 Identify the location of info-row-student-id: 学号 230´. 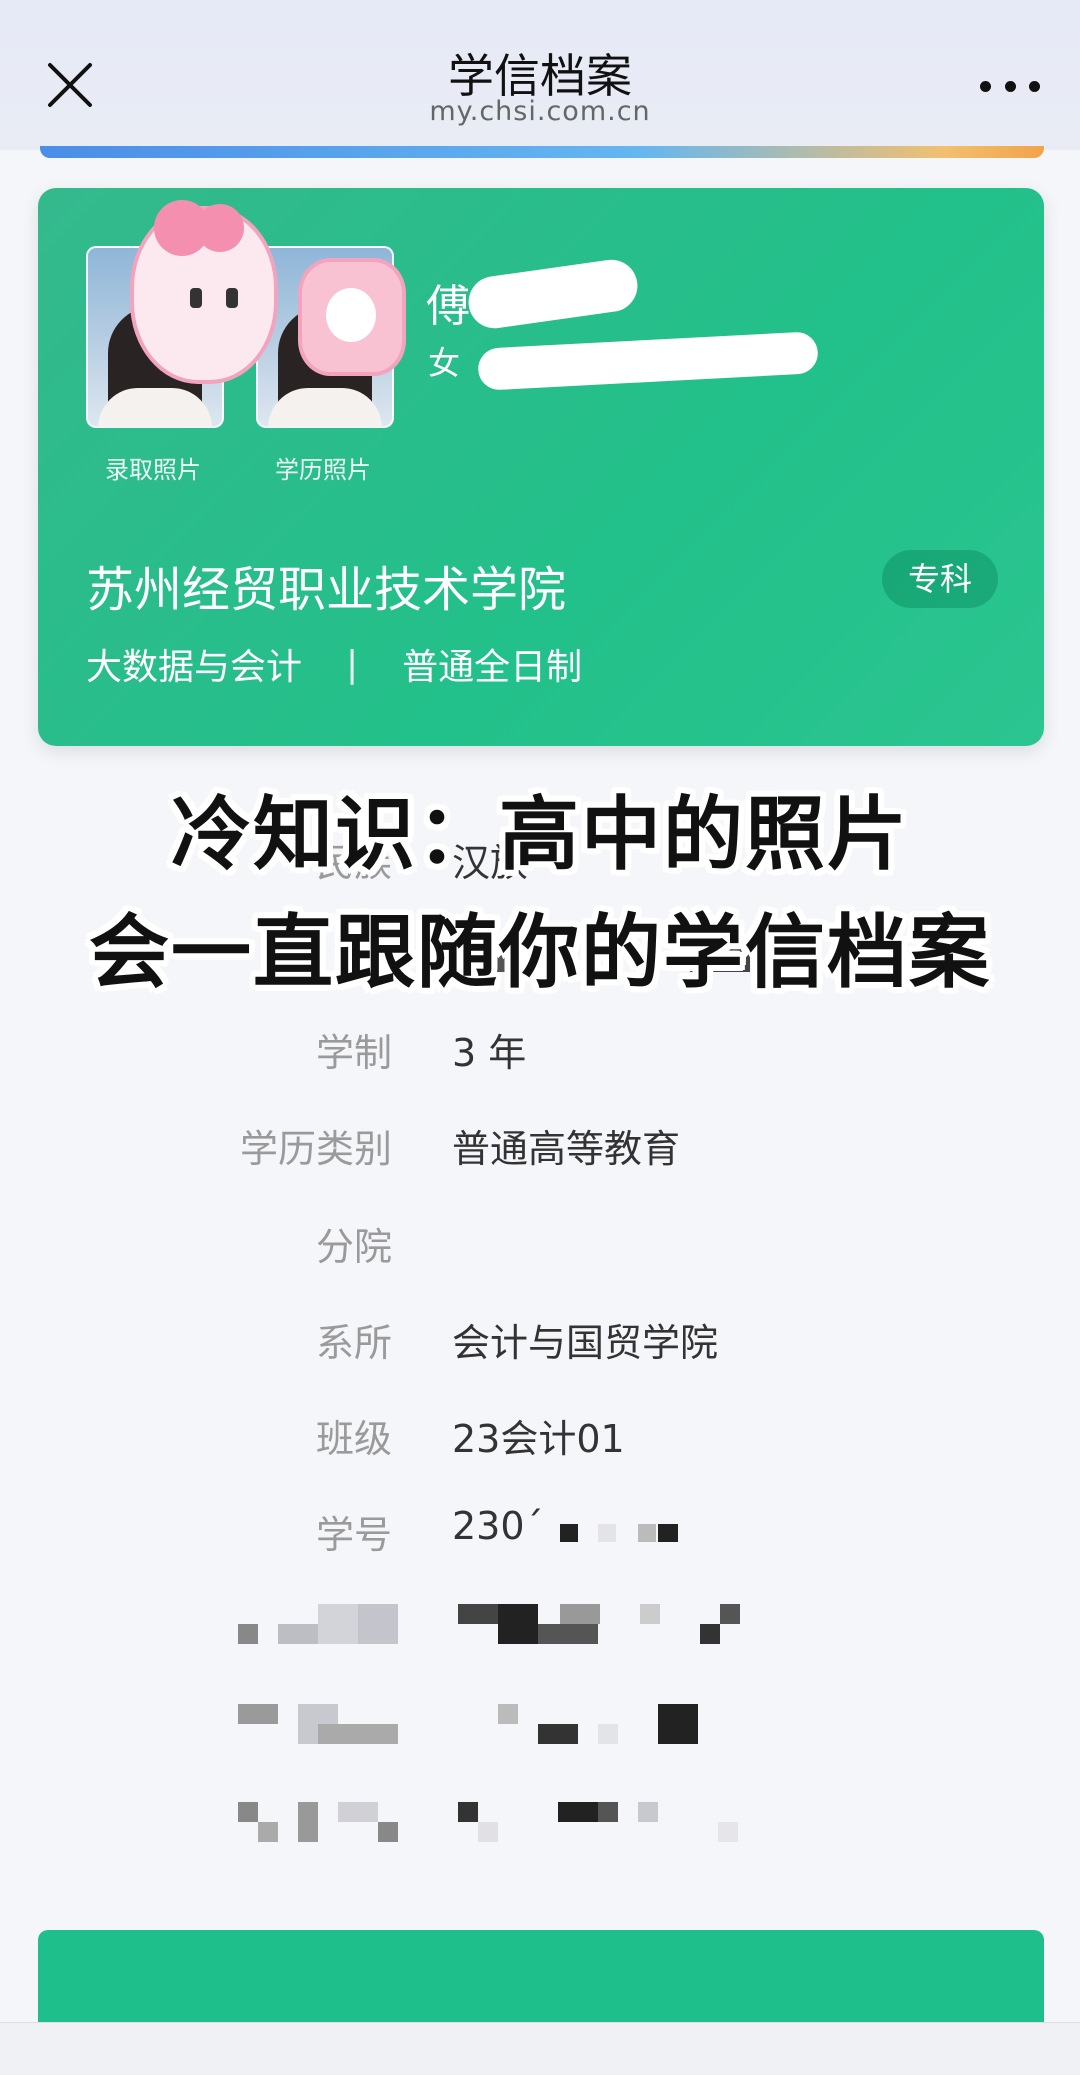
(540, 1534).